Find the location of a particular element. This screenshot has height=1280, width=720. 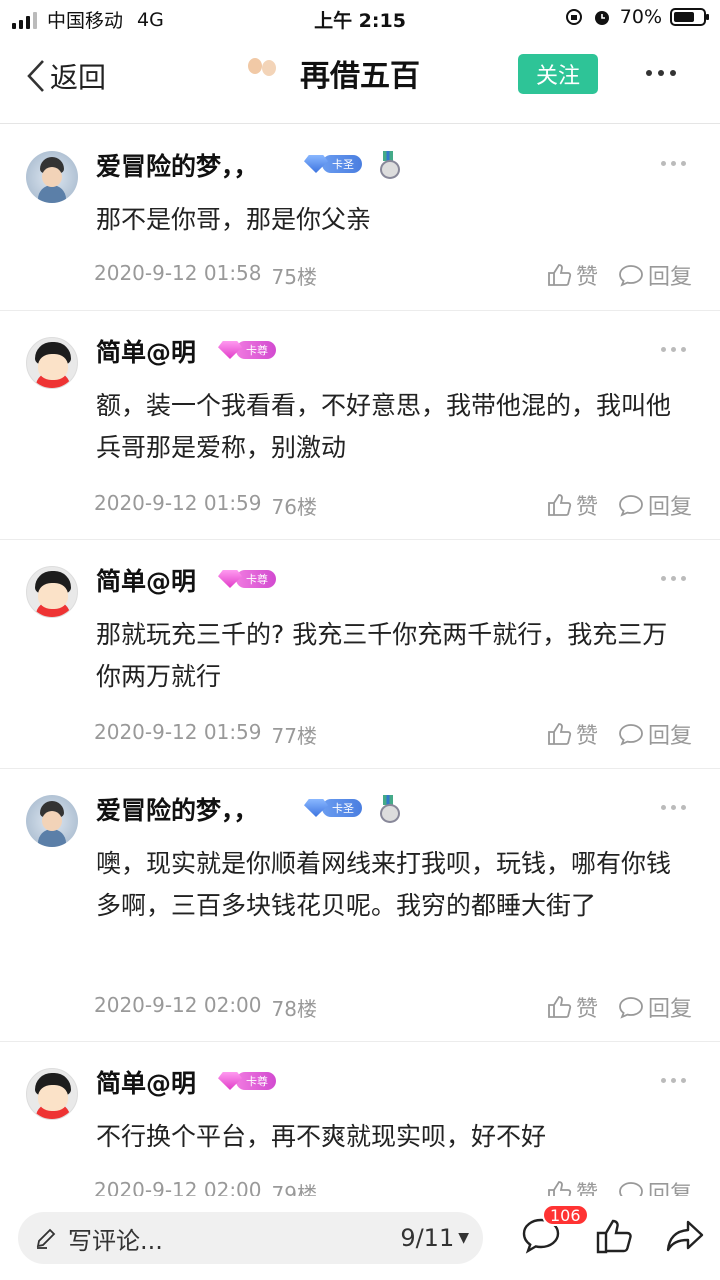

post-content: 那不是你哥，那是你父亲 is located at coordinates (234, 219).